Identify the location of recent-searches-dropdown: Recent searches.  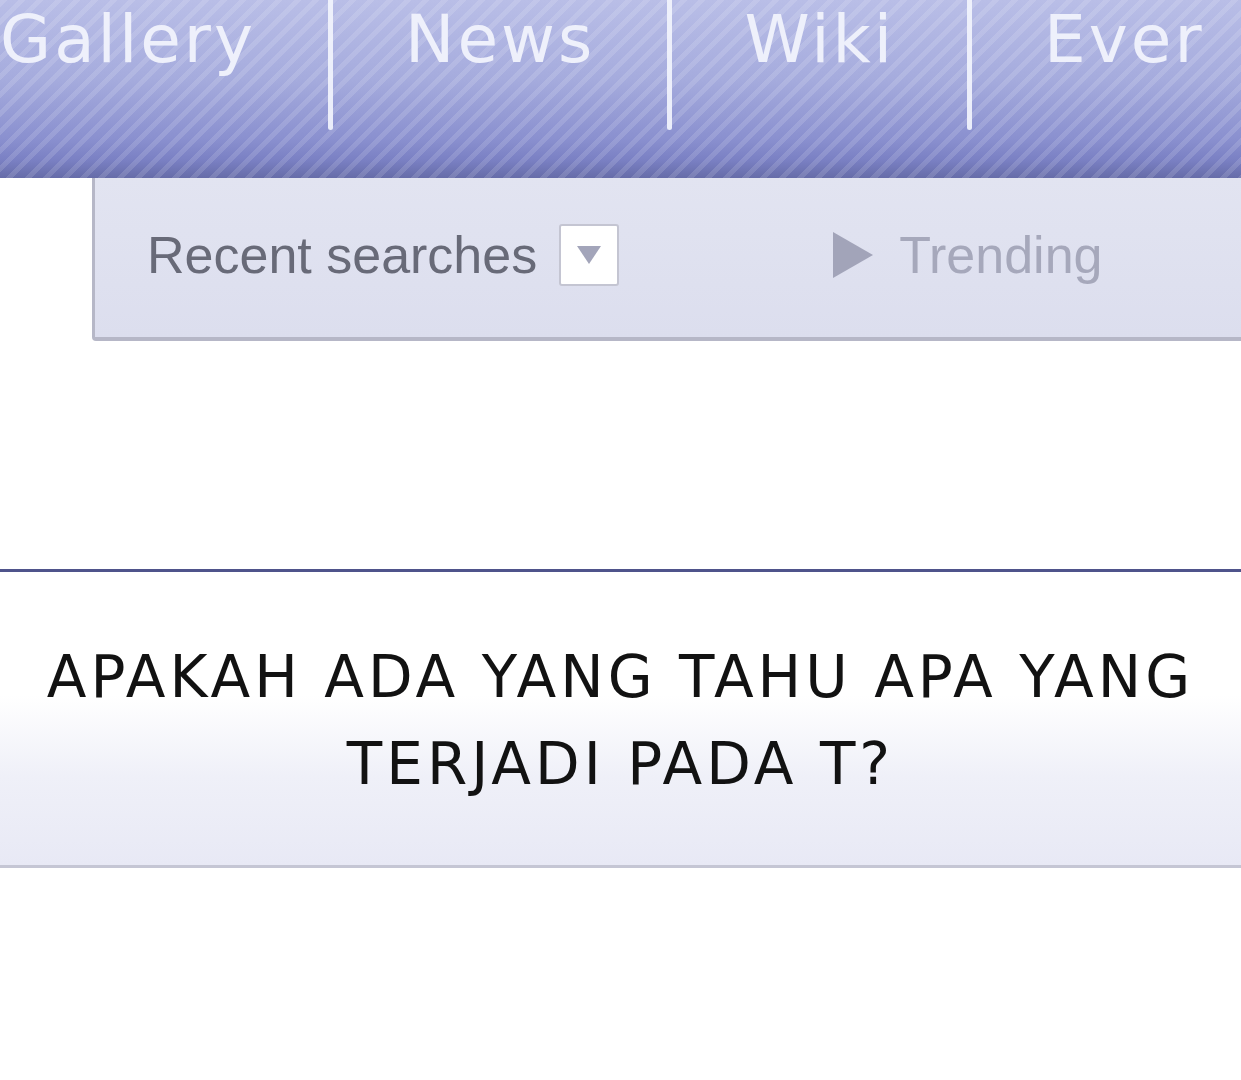
(383, 254).